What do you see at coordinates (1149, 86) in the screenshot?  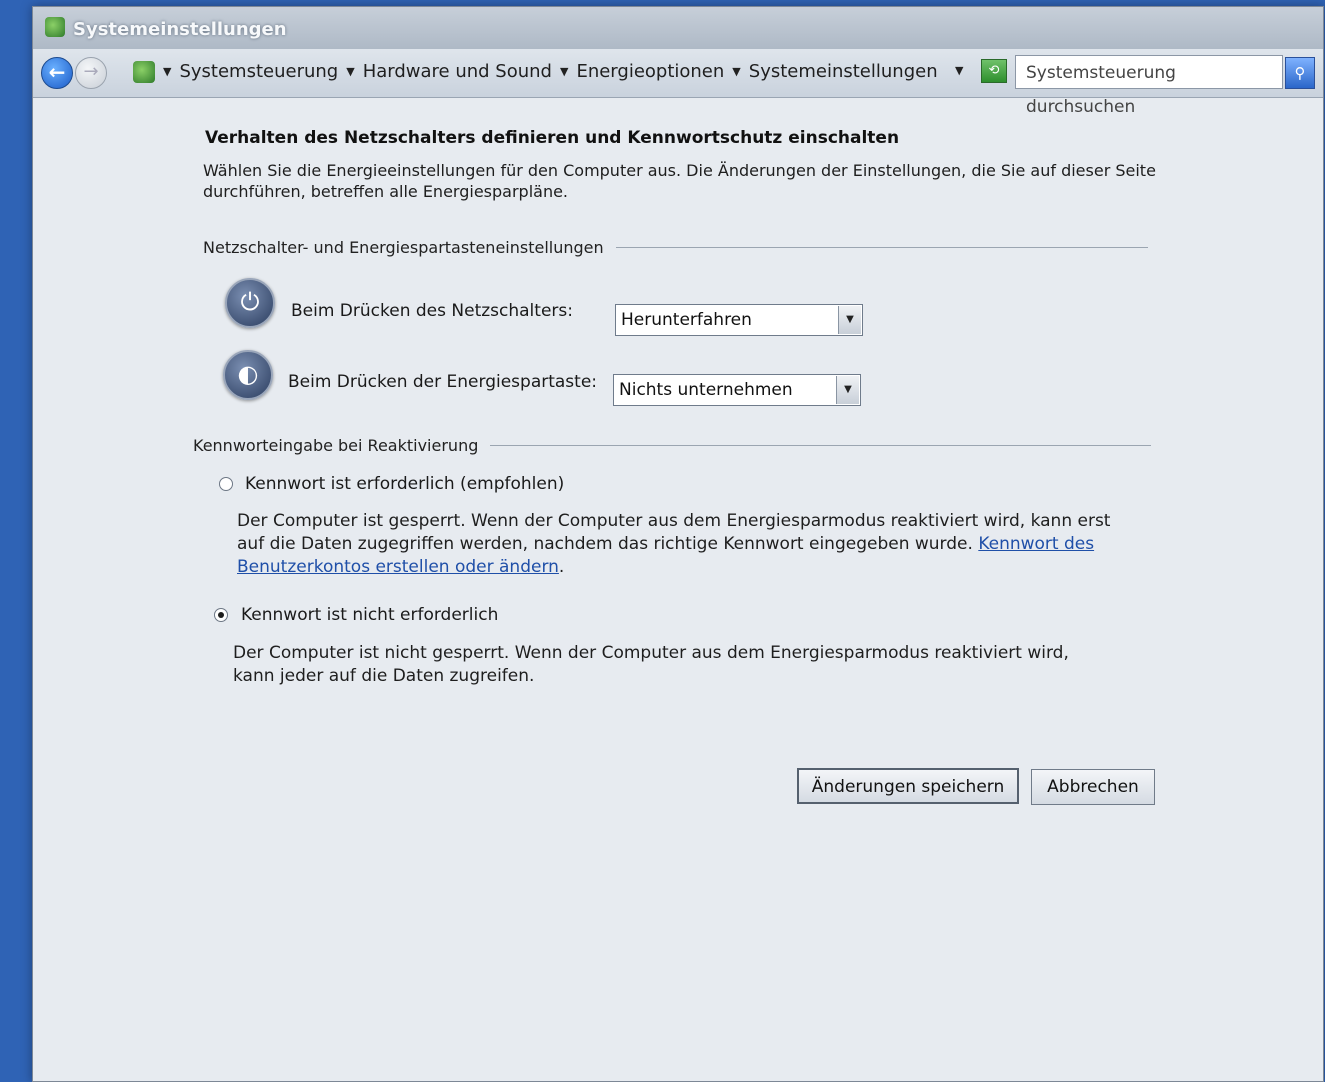 I see `search-input: Systemsteuerung durchsuchen` at bounding box center [1149, 86].